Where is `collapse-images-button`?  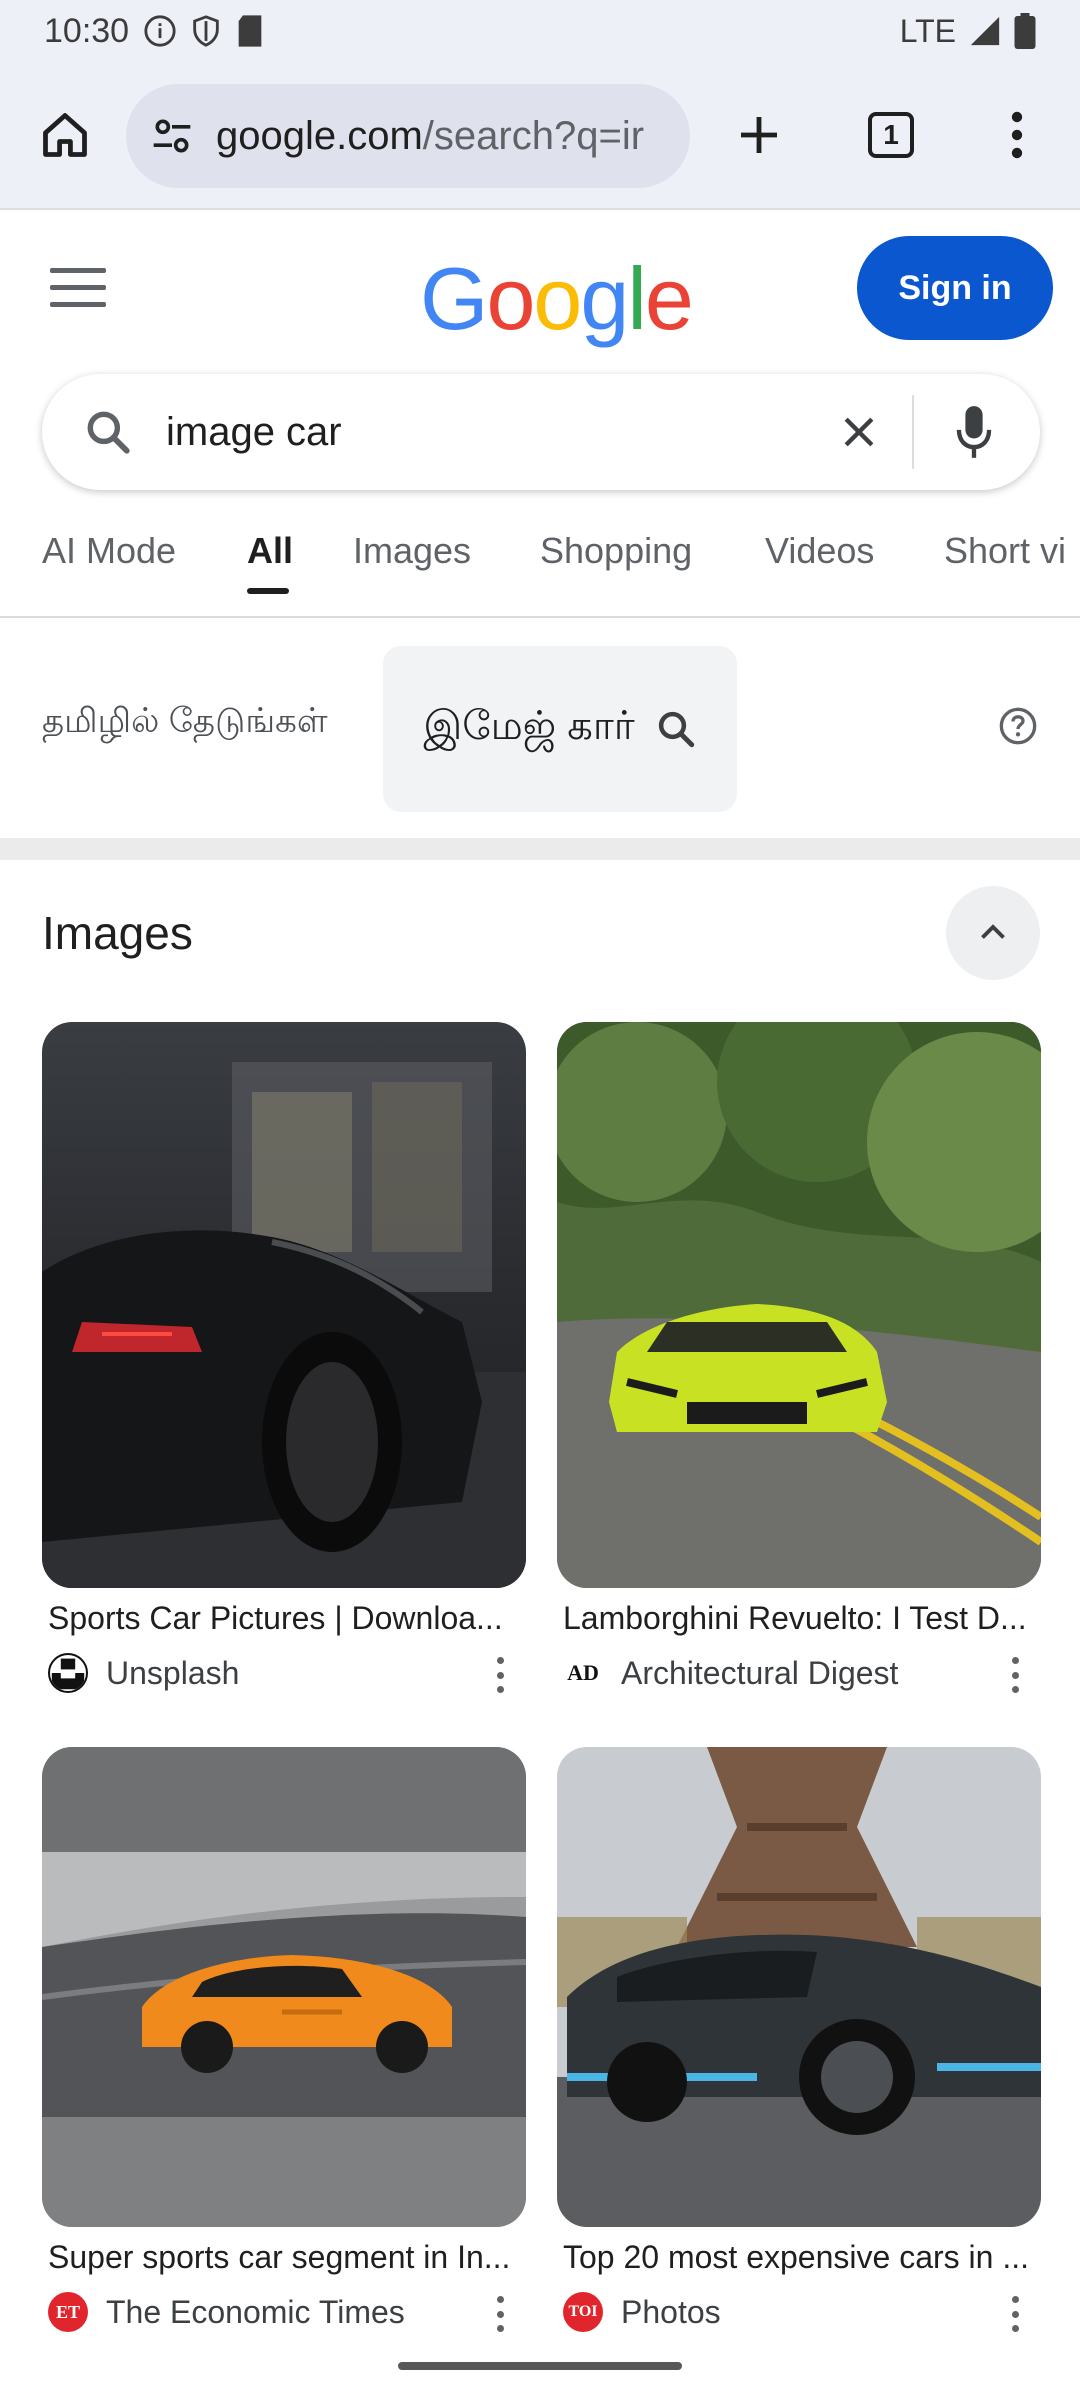 collapse-images-button is located at coordinates (993, 933).